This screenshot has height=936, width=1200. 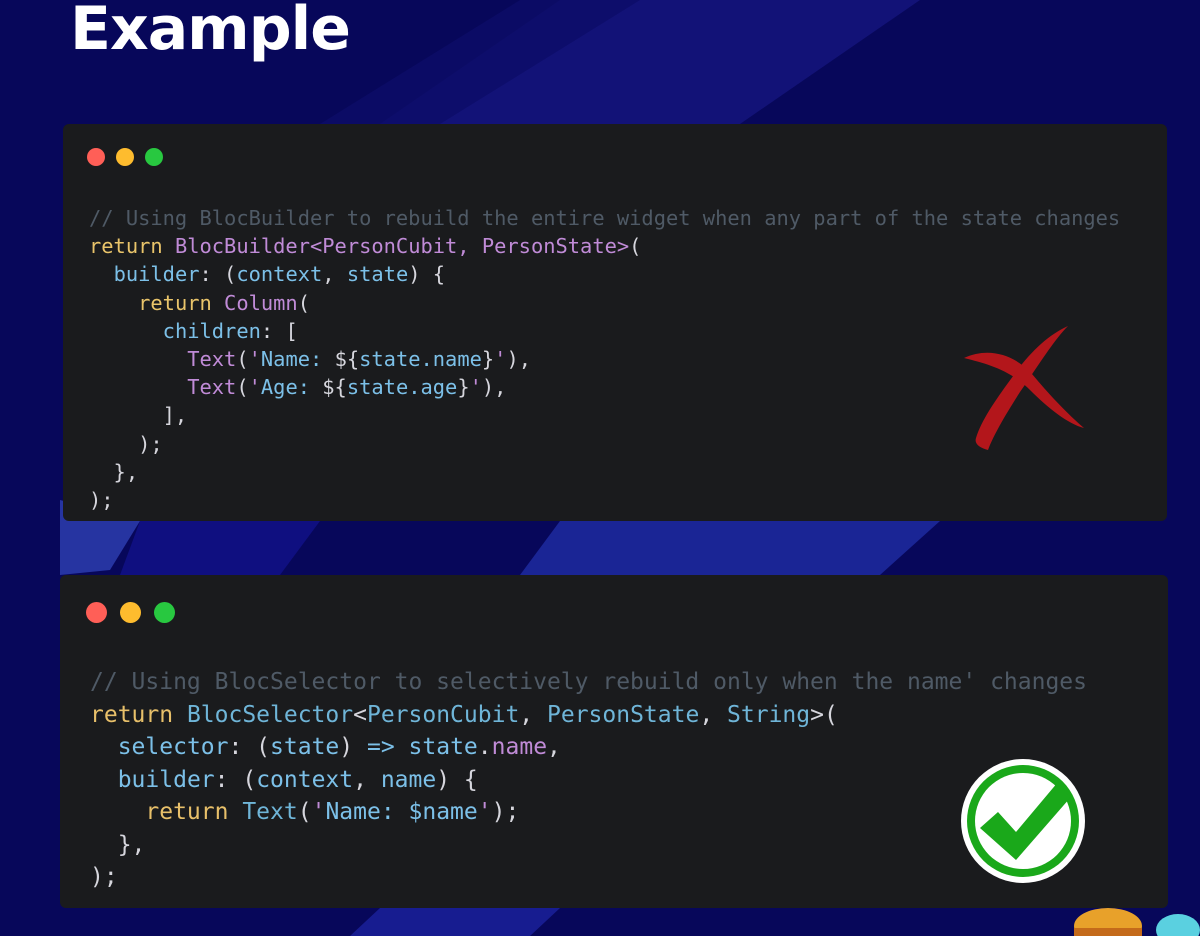 What do you see at coordinates (1024, 388) in the screenshot?
I see `red-x-icon` at bounding box center [1024, 388].